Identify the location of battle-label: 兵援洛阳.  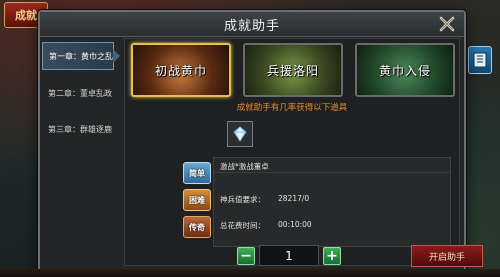
(292, 70).